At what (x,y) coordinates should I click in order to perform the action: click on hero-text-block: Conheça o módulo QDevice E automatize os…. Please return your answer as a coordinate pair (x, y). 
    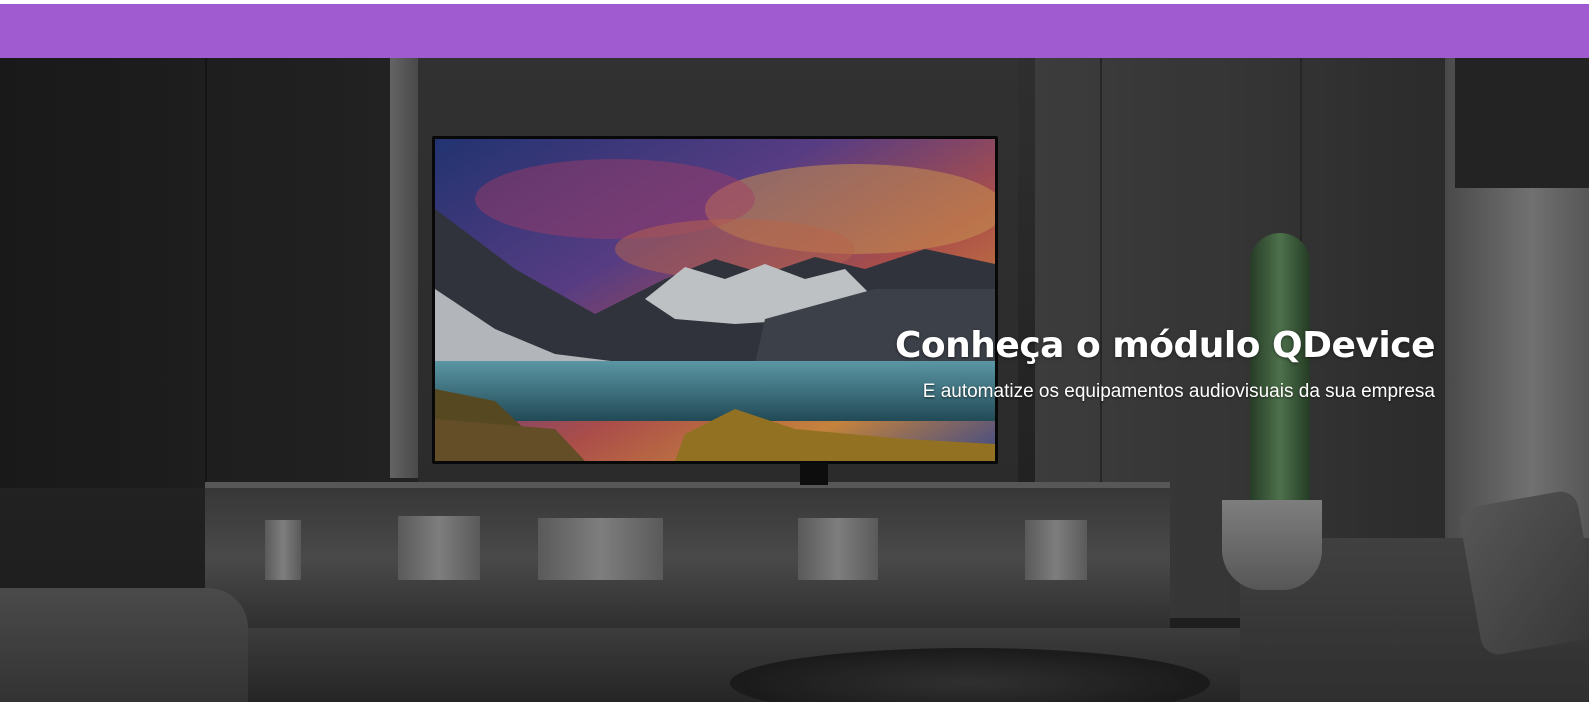
    Looking at the image, I should click on (1165, 364).